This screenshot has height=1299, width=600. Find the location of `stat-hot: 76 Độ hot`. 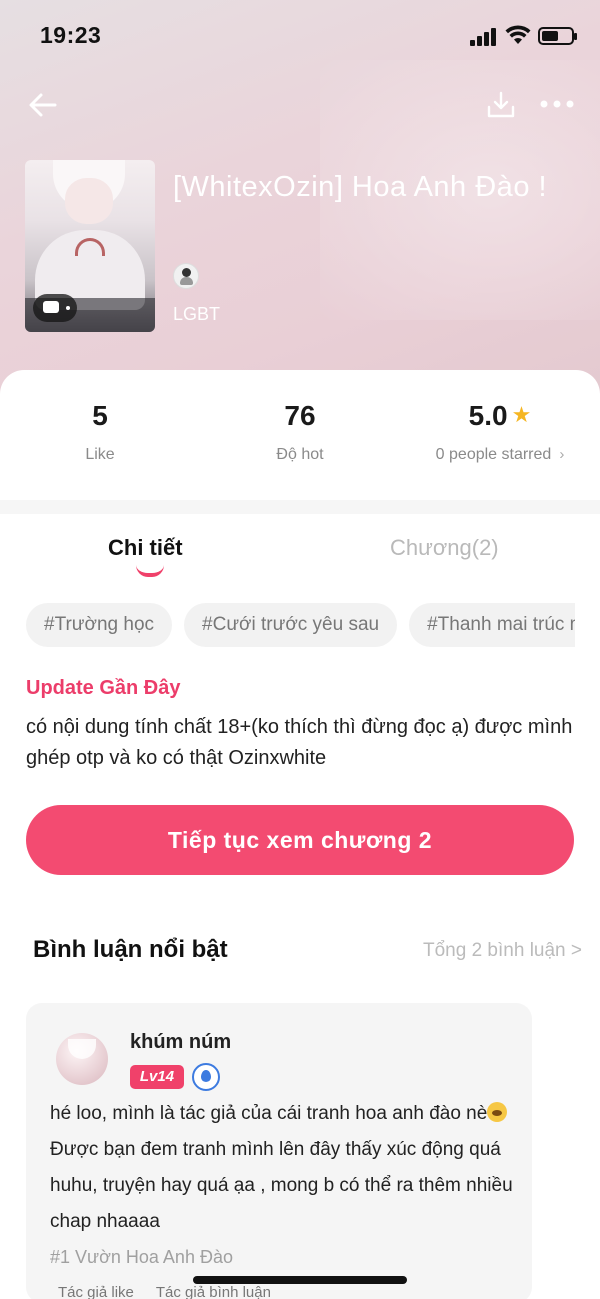

stat-hot: 76 Độ hot is located at coordinates (300, 432).